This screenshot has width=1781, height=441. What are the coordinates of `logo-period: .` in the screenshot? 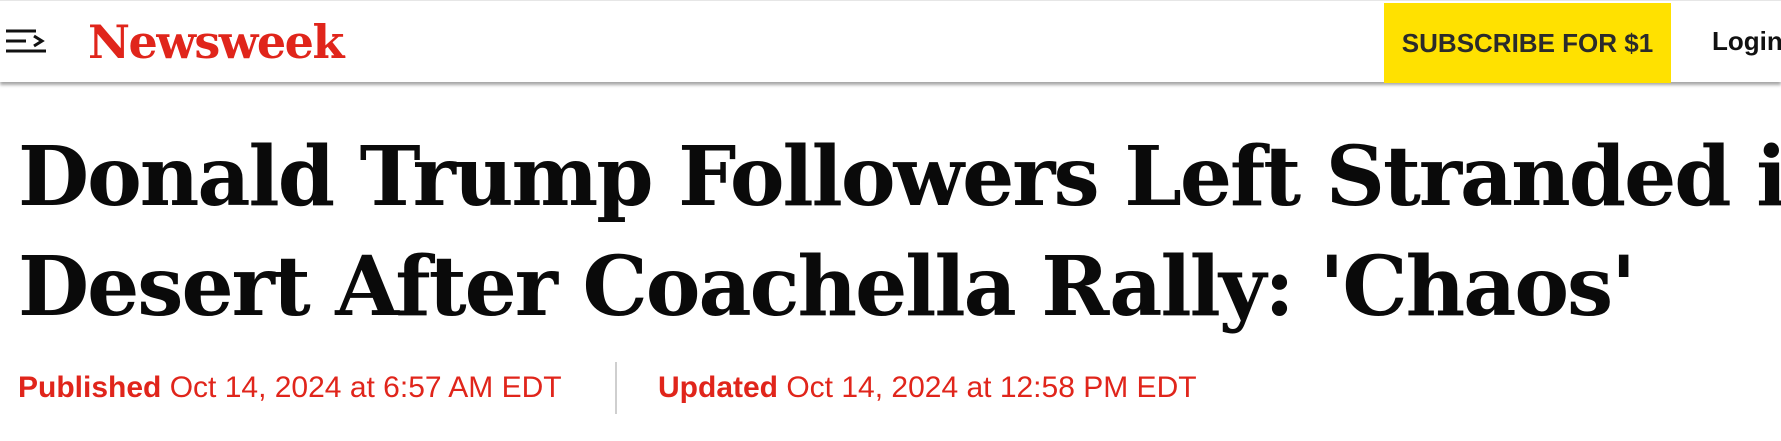 It's located at (344, 55).